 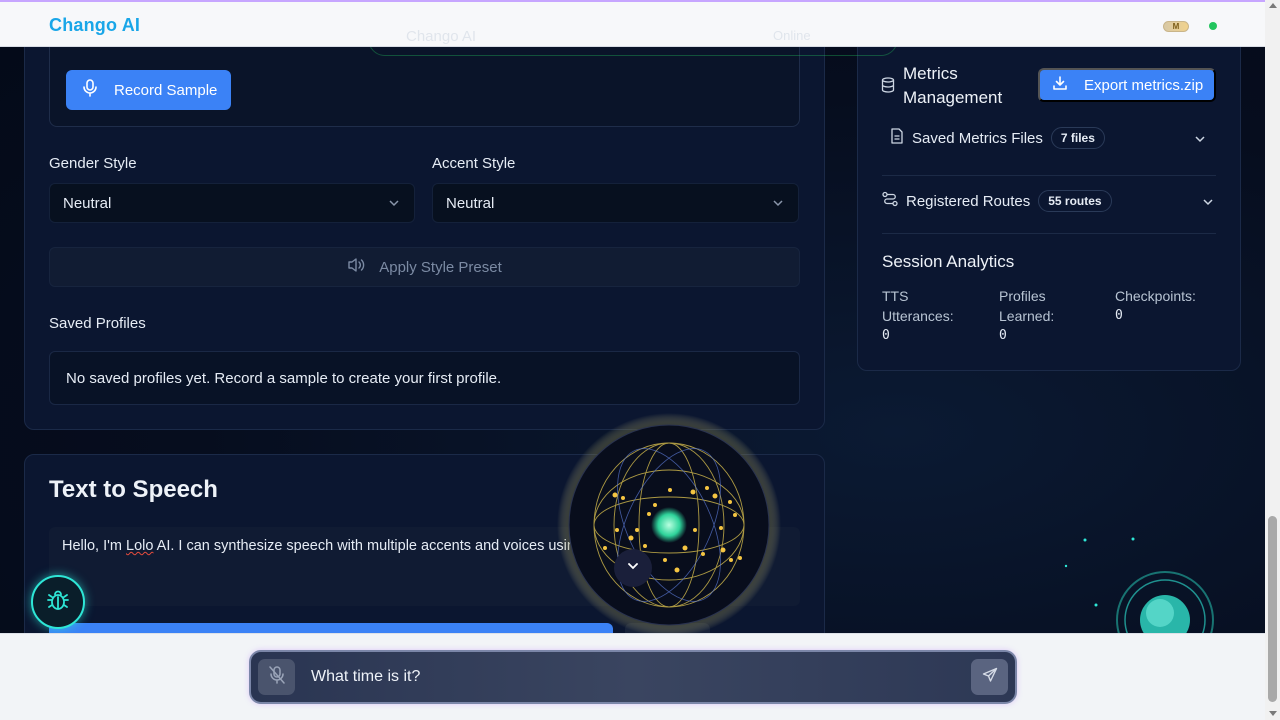 I want to click on stat-checkpoints: Checkpoints: 0, so click(x=1170, y=306).